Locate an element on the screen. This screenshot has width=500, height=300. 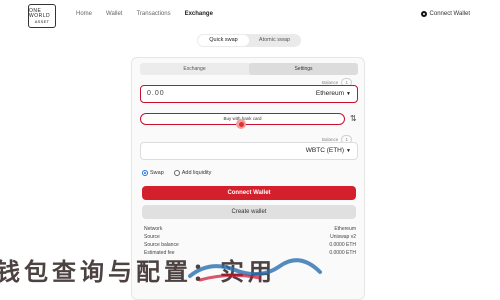
quick-swap-option: Quick swap is located at coordinates (223, 40).